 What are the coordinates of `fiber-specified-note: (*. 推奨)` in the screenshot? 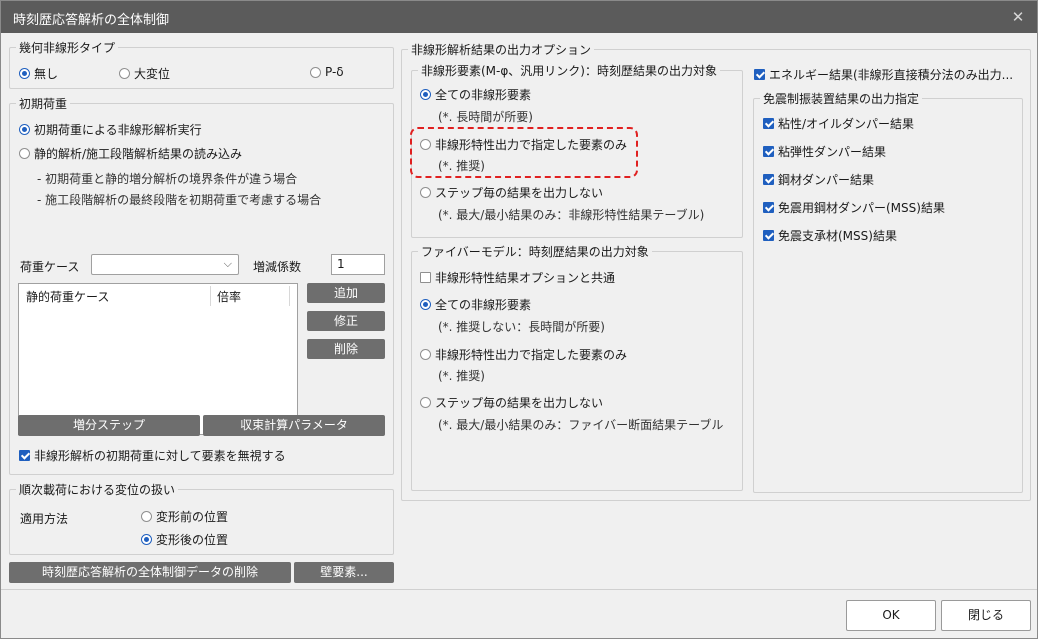 It's located at (461, 376).